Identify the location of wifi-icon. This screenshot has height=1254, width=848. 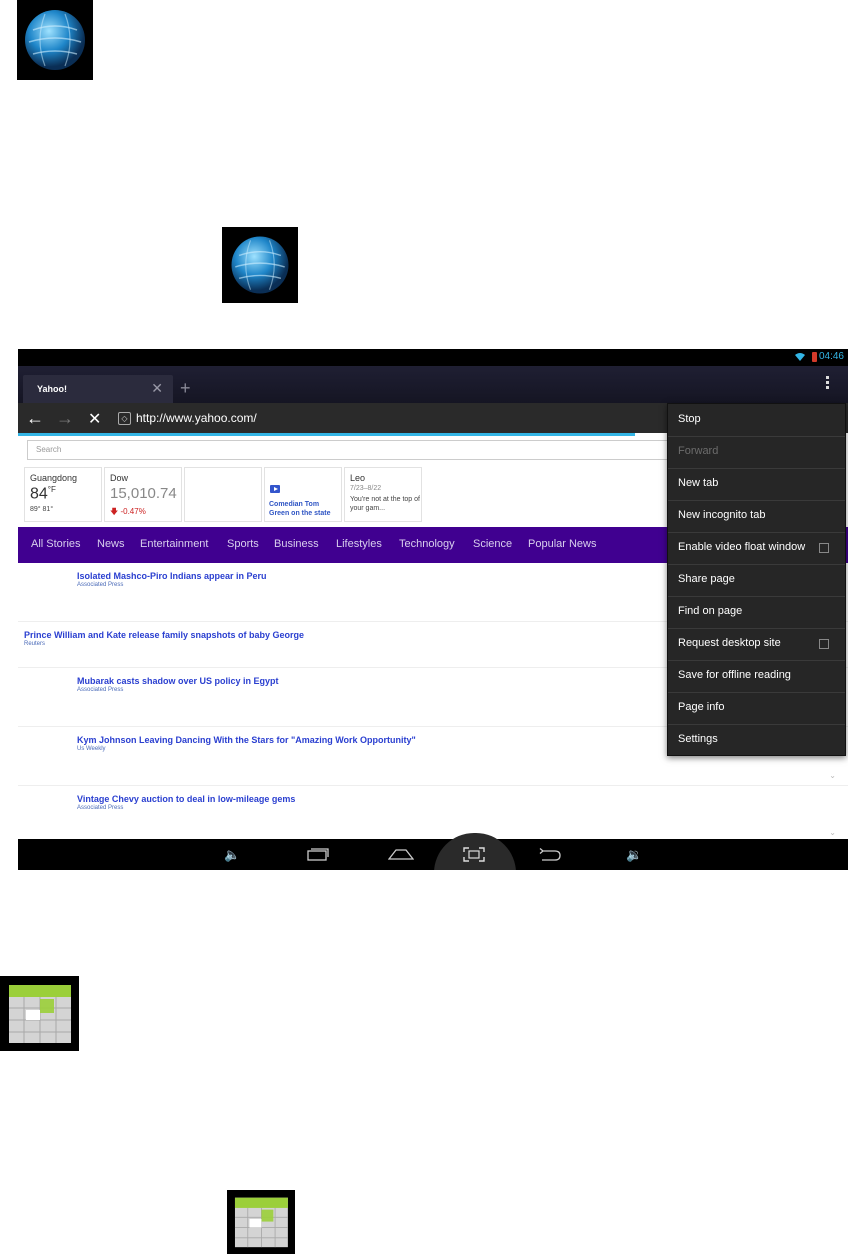
(800, 357).